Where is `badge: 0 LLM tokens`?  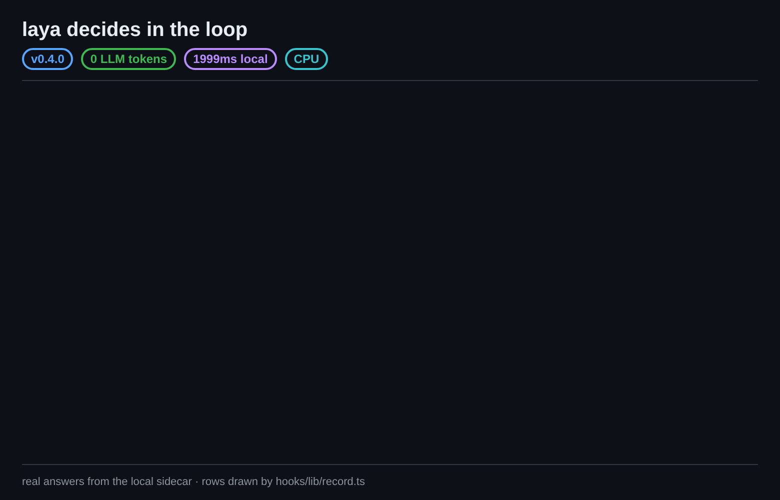 badge: 0 LLM tokens is located at coordinates (128, 59).